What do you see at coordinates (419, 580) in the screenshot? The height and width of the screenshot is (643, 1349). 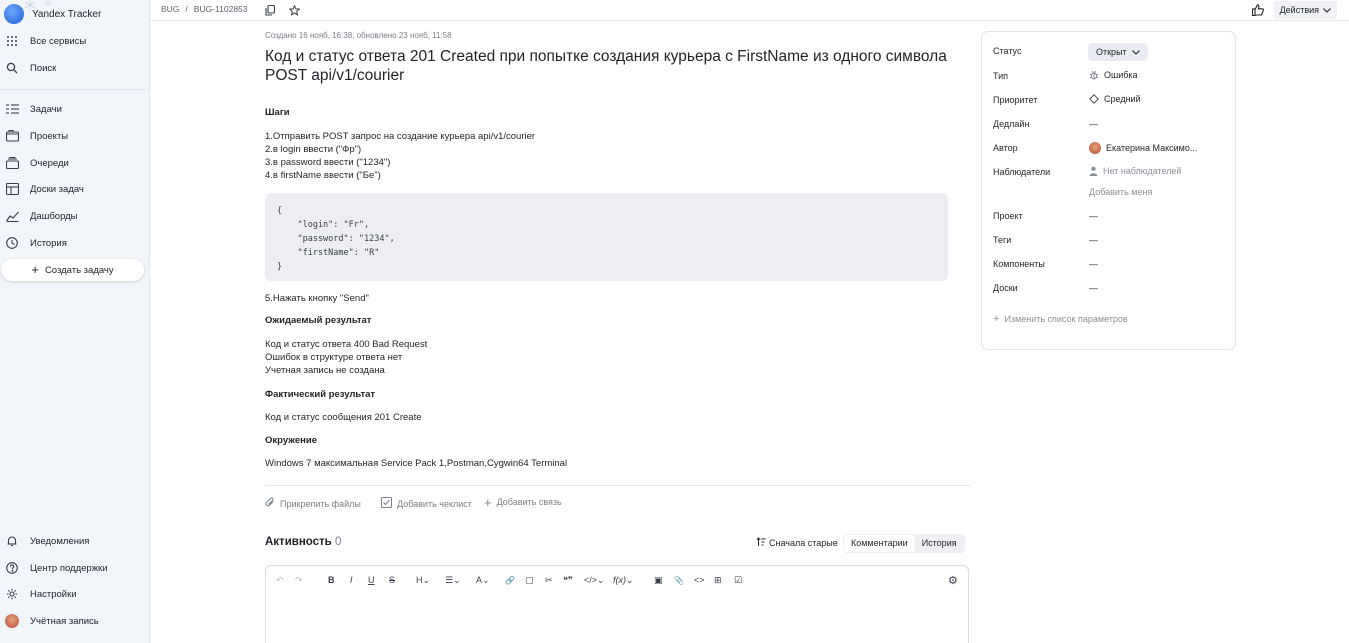 I see `heading-label: H` at bounding box center [419, 580].